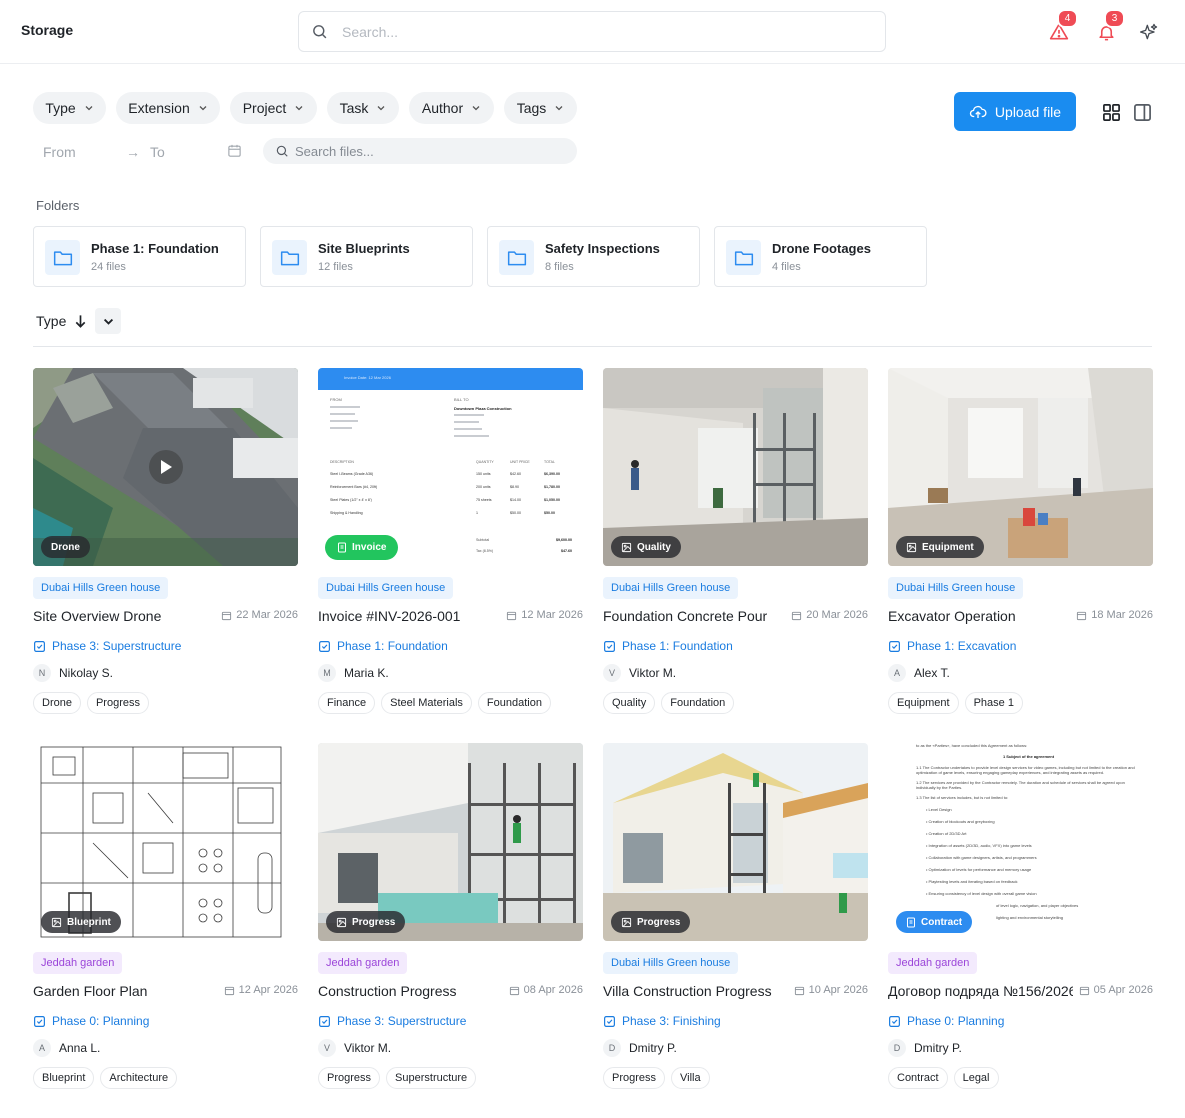 The height and width of the screenshot is (1118, 1185). I want to click on author: D Dmitry P., so click(925, 1048).